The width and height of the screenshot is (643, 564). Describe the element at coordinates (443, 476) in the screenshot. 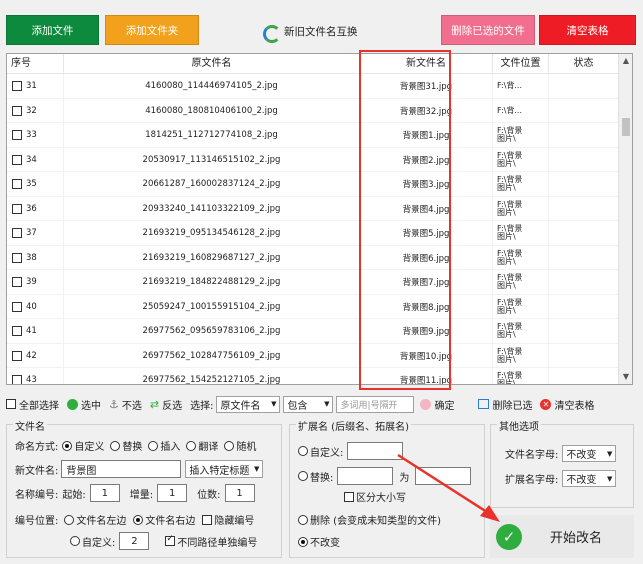

I see `ext-replace-to-input` at that location.